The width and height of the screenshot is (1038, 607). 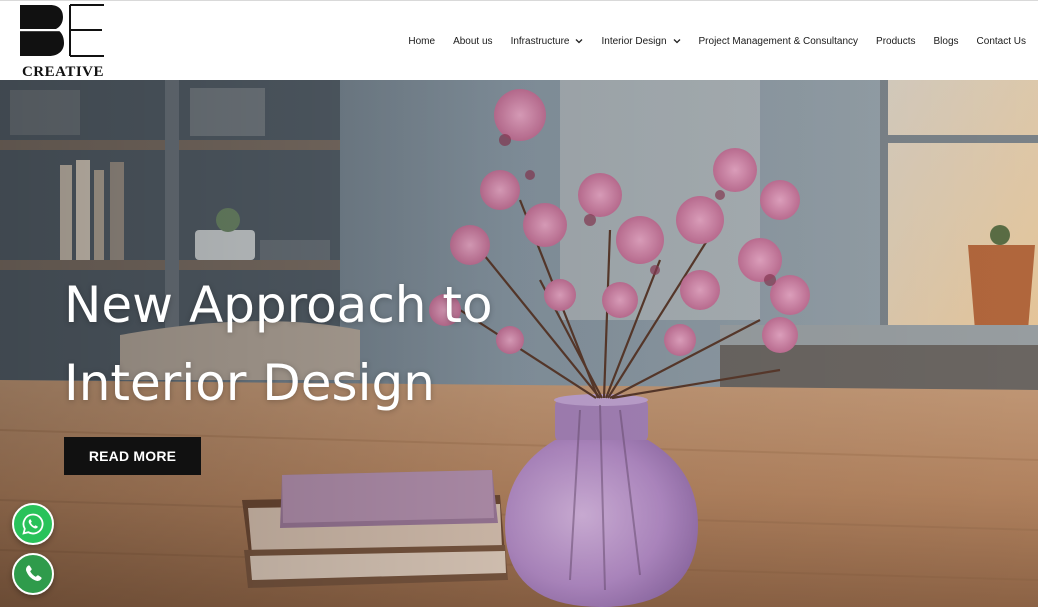 I want to click on nav-item-home: Home, so click(x=421, y=41).